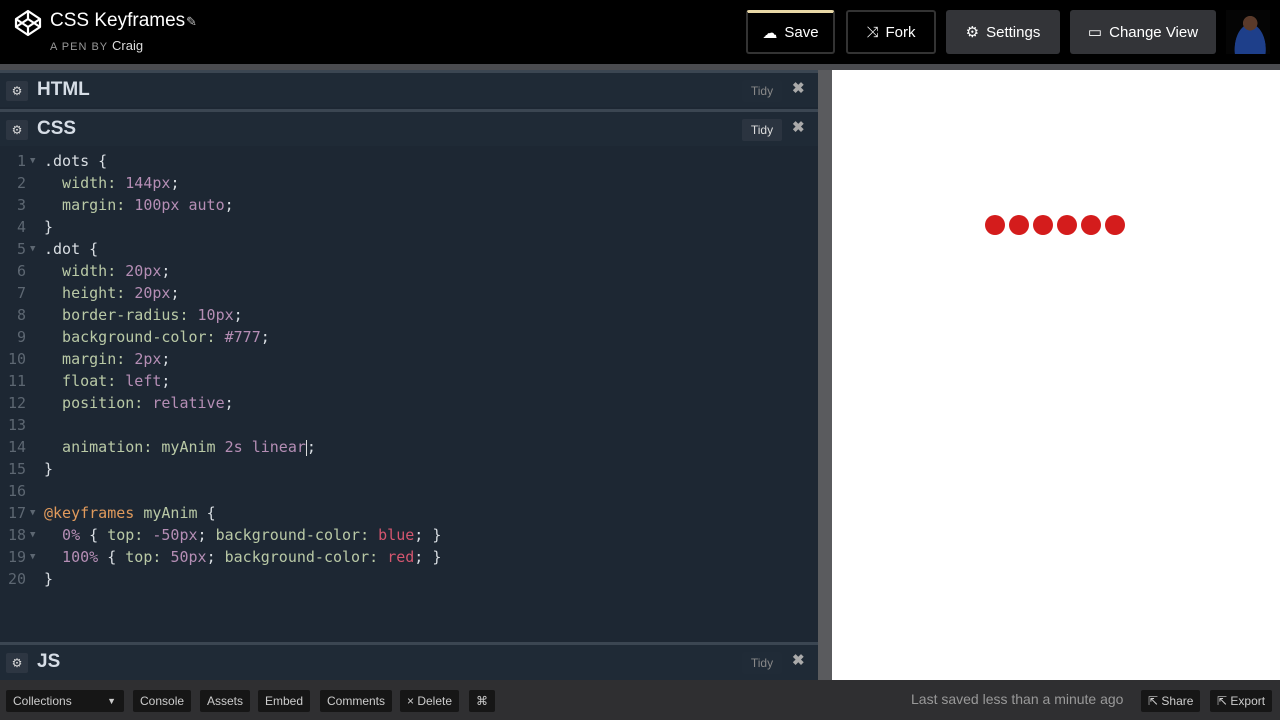 The width and height of the screenshot is (1280, 720). What do you see at coordinates (409, 425) in the screenshot?
I see `code-line: 13` at bounding box center [409, 425].